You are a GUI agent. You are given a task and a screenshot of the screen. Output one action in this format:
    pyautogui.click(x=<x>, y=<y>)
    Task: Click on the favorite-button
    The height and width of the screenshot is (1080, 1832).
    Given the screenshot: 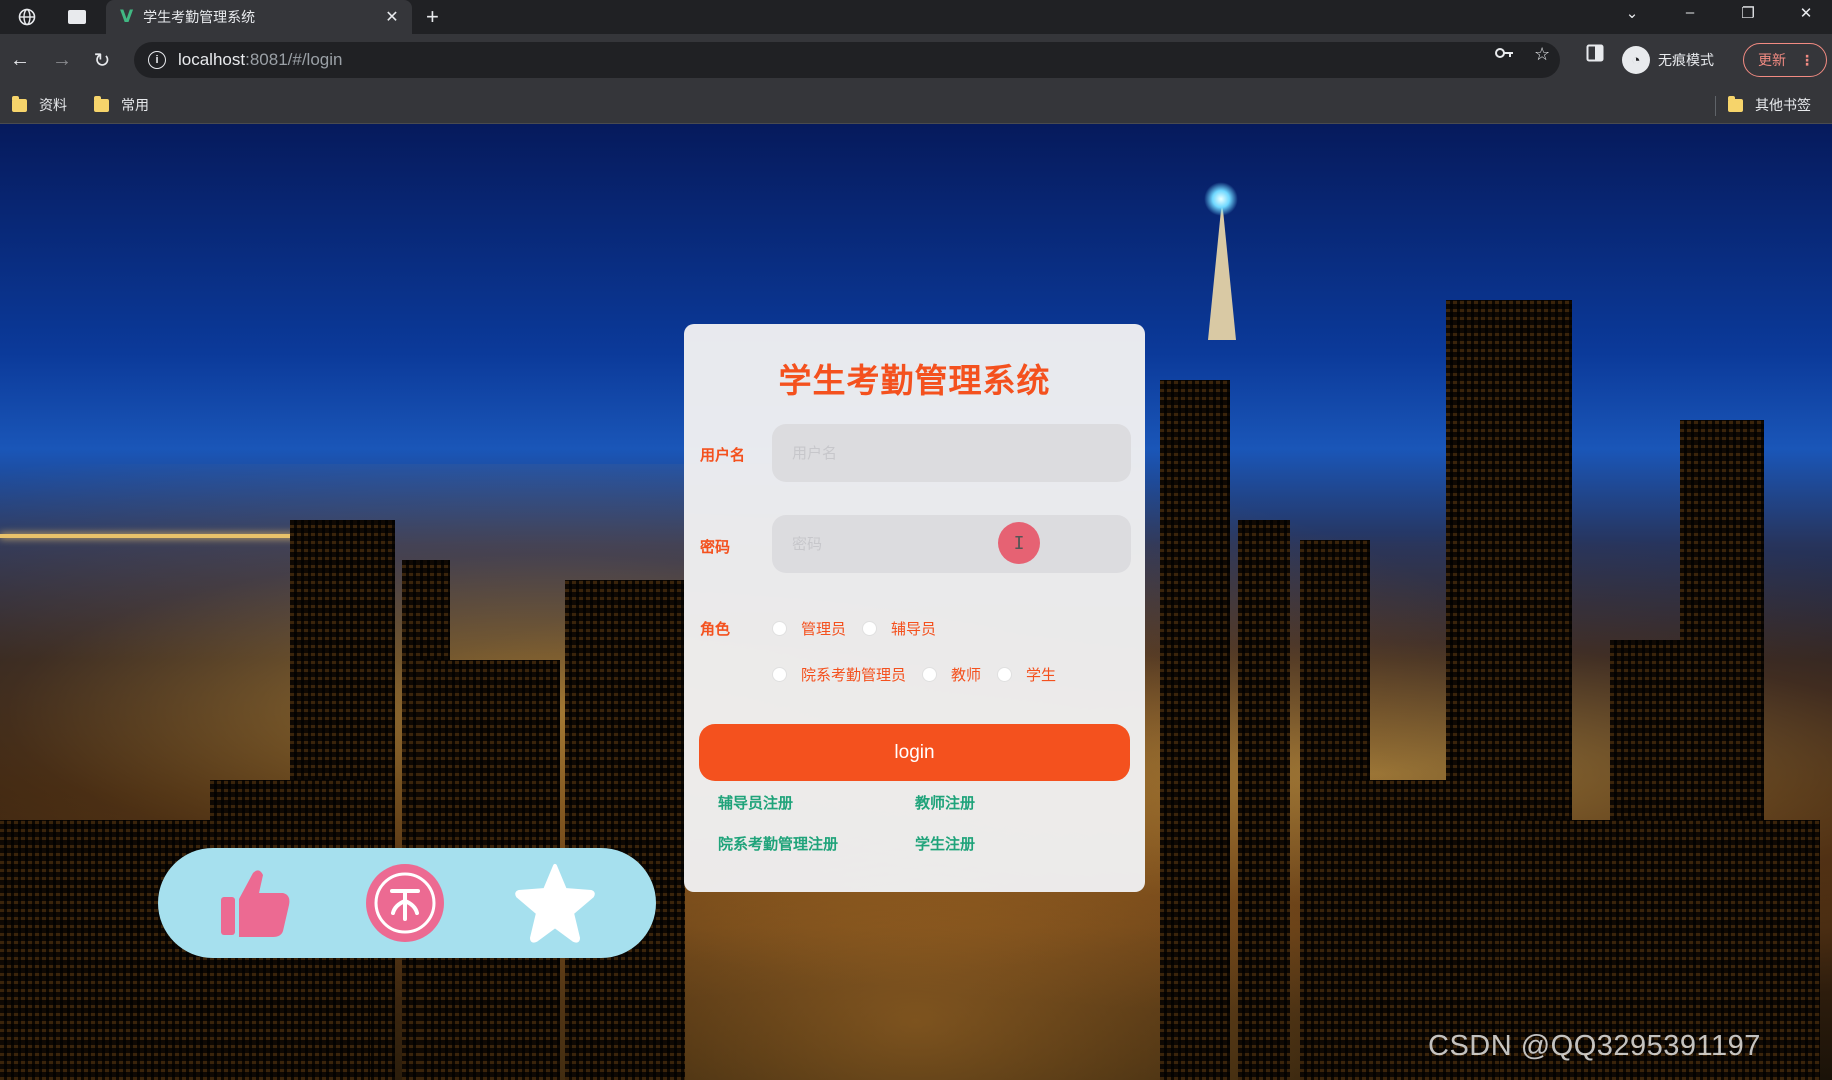 What is the action you would take?
    pyautogui.click(x=555, y=903)
    